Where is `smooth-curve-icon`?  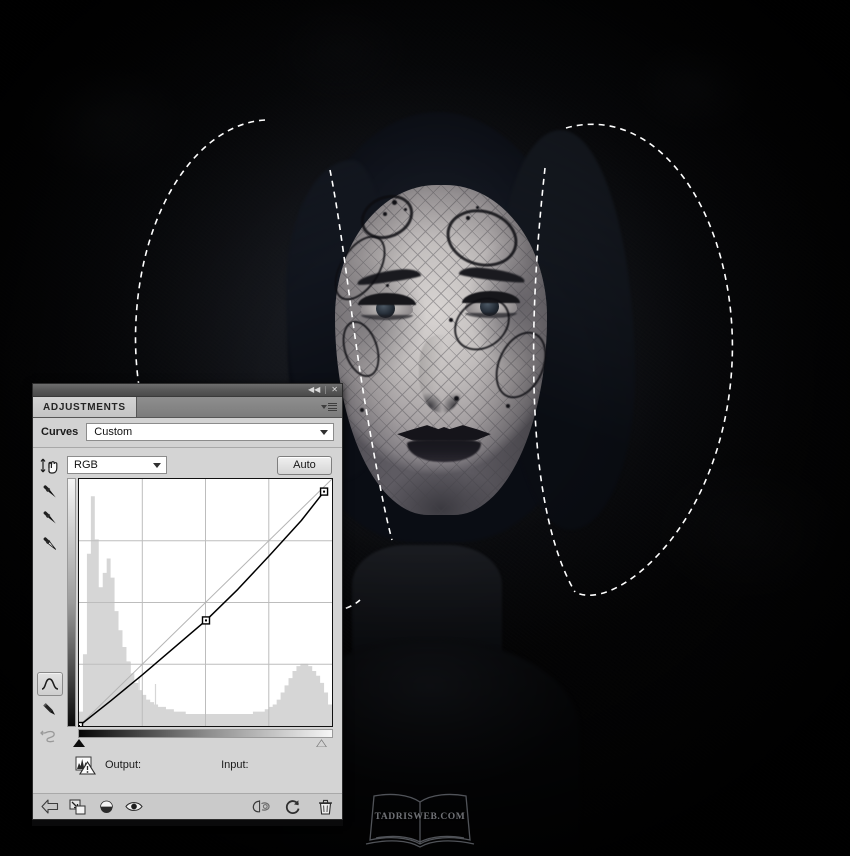 smooth-curve-icon is located at coordinates (50, 736).